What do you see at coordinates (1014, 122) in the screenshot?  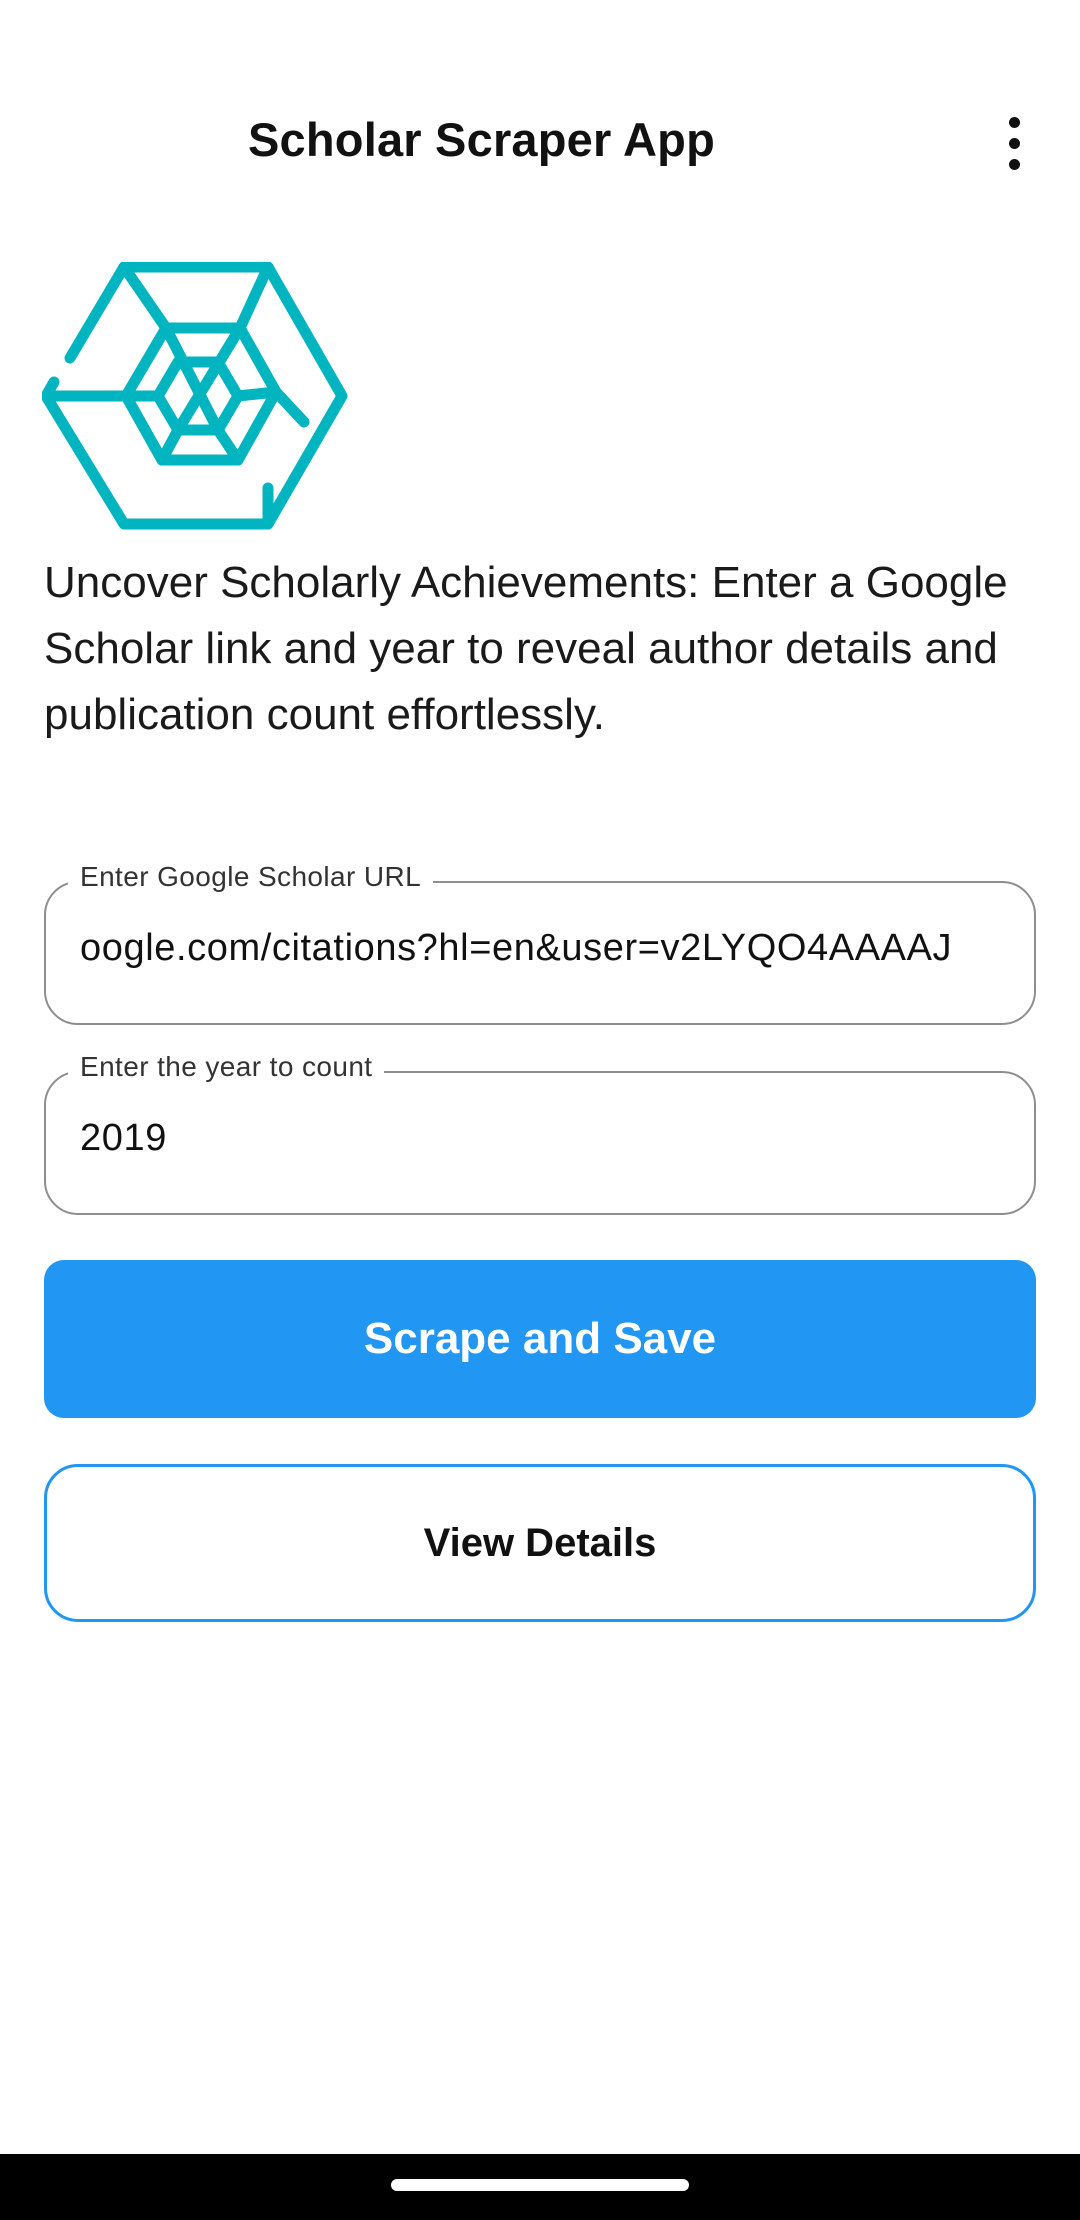 I see `more-vert-icon` at bounding box center [1014, 122].